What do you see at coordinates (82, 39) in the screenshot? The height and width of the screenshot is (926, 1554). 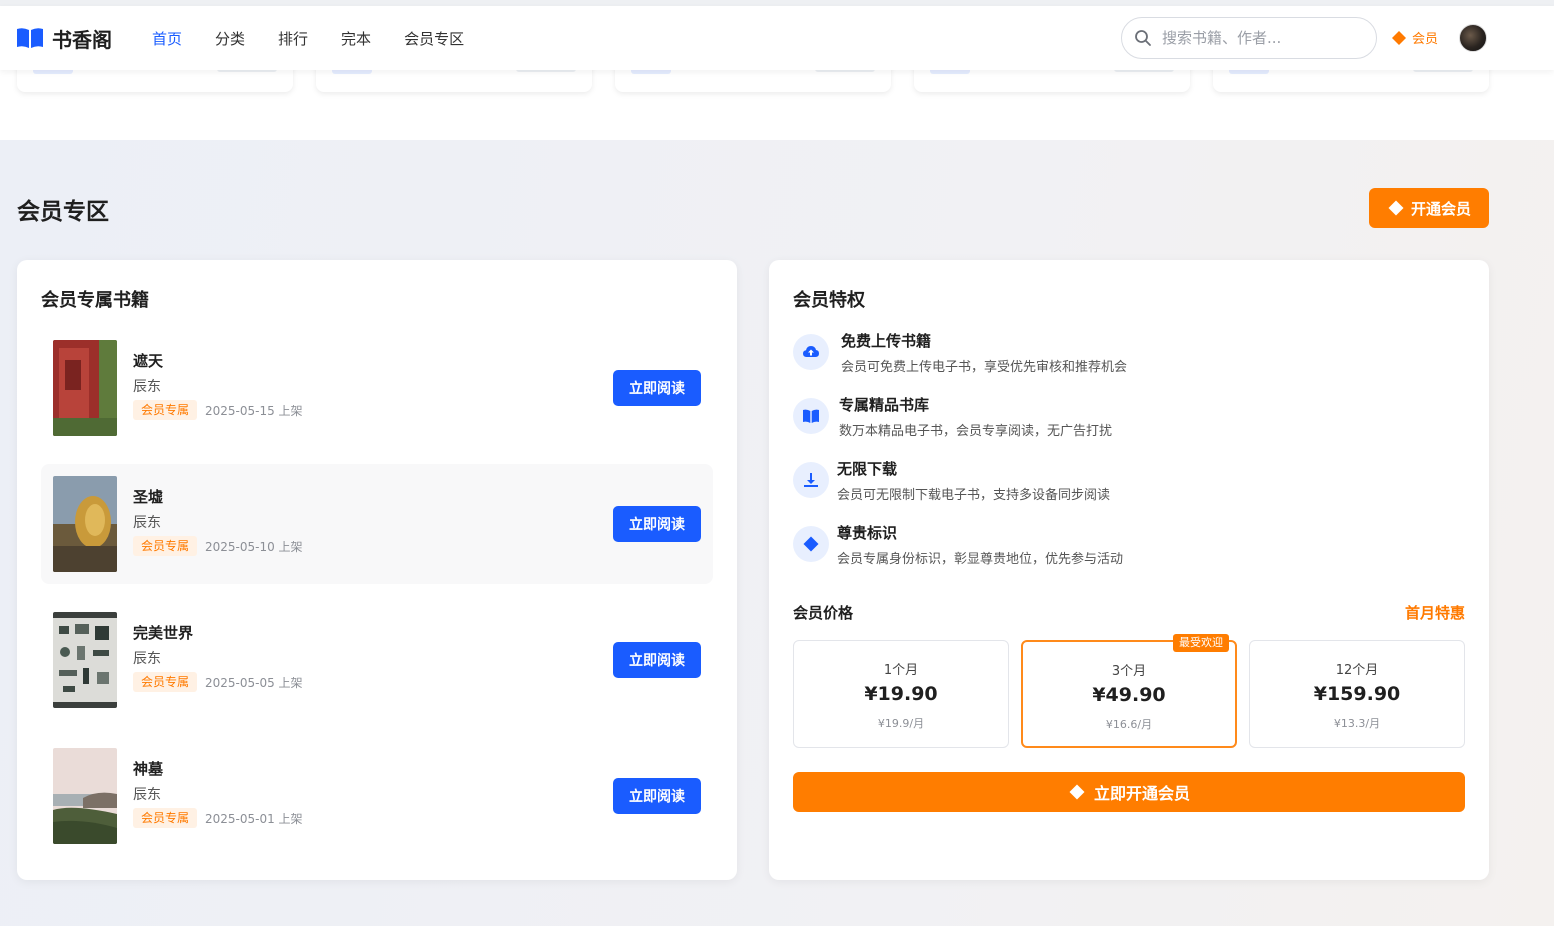 I see `logo-text: 书香阁` at bounding box center [82, 39].